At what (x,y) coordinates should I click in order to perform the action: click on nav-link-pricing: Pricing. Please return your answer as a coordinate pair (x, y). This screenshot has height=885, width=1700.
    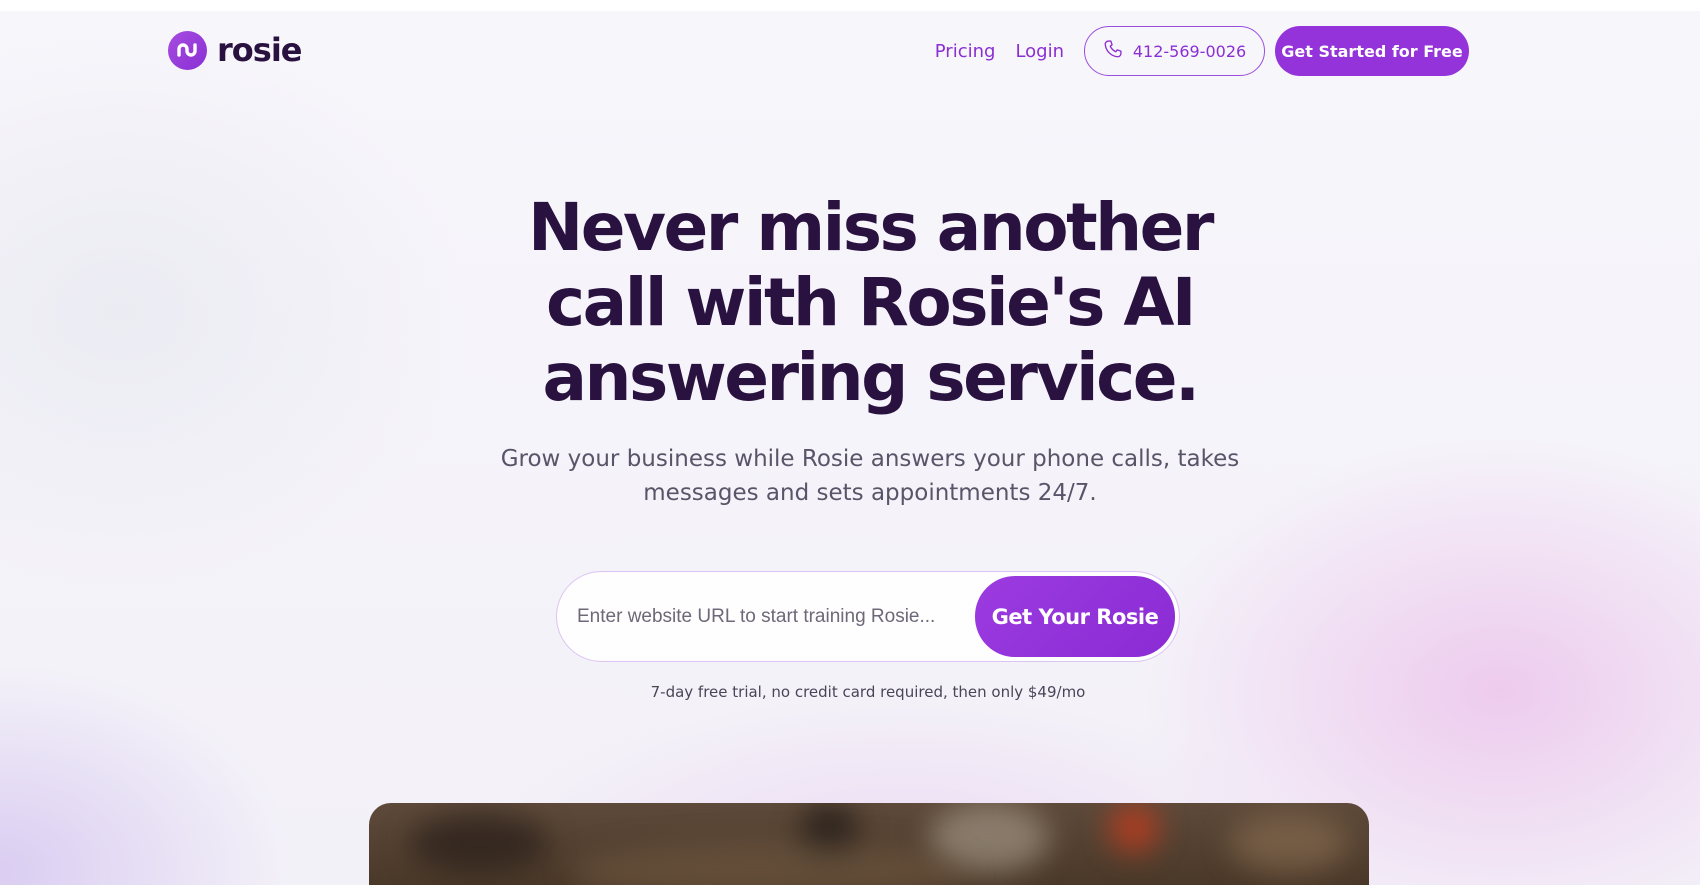
    Looking at the image, I should click on (965, 51).